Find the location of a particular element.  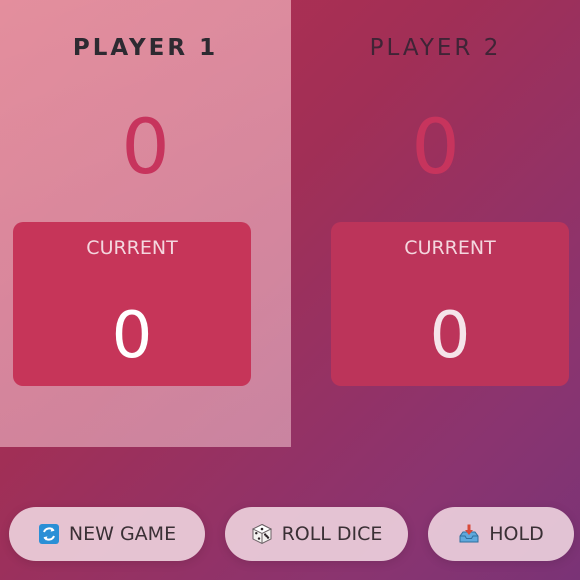

player-2-current-label: CURRENT is located at coordinates (450, 248).